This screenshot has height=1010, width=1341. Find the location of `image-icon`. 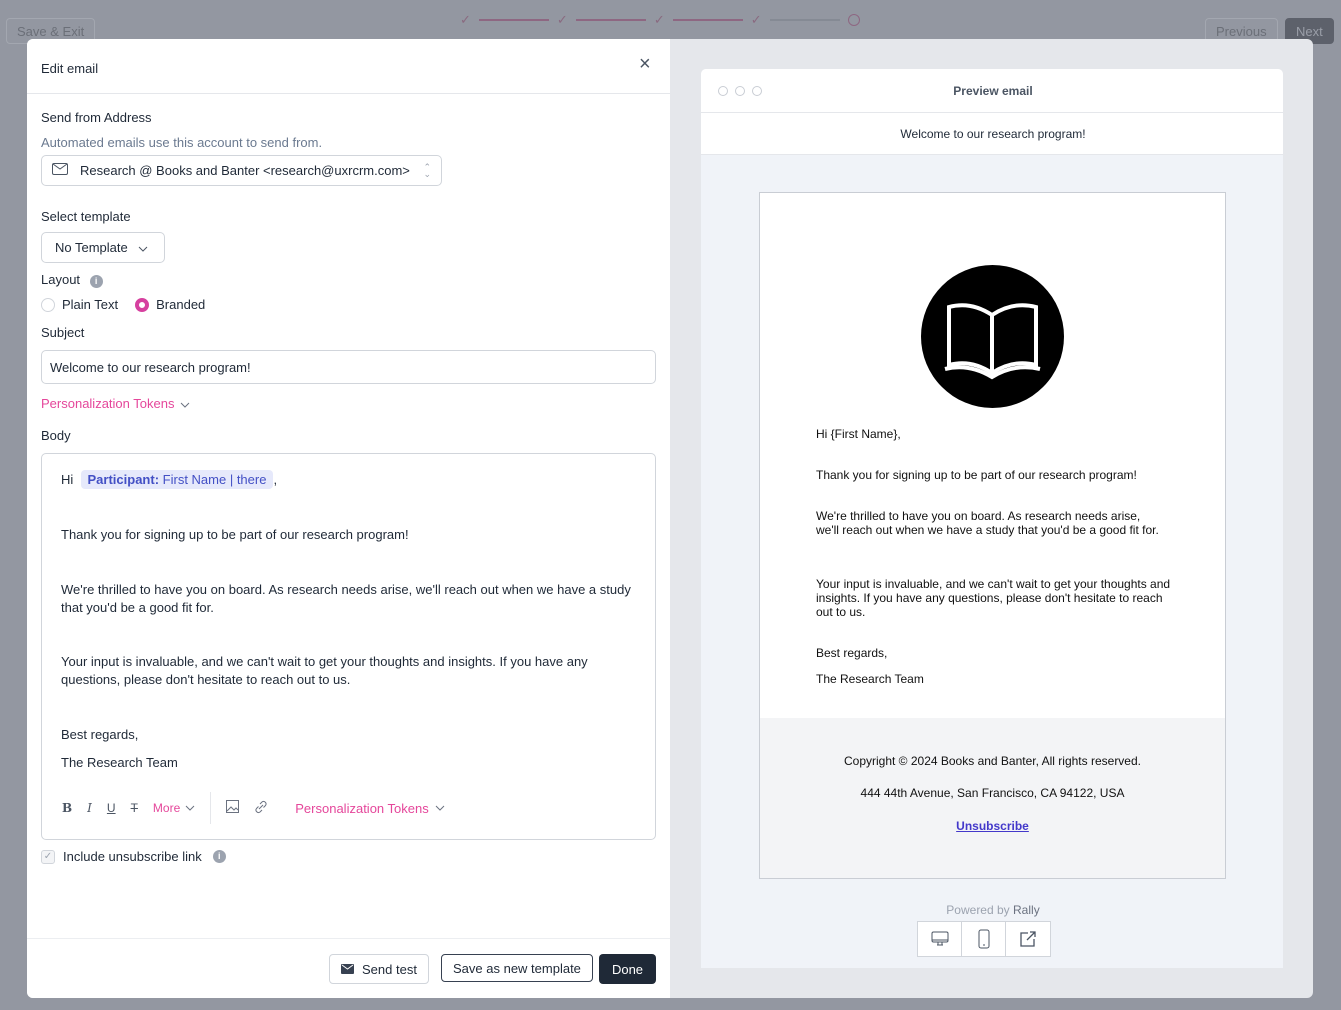

image-icon is located at coordinates (233, 808).